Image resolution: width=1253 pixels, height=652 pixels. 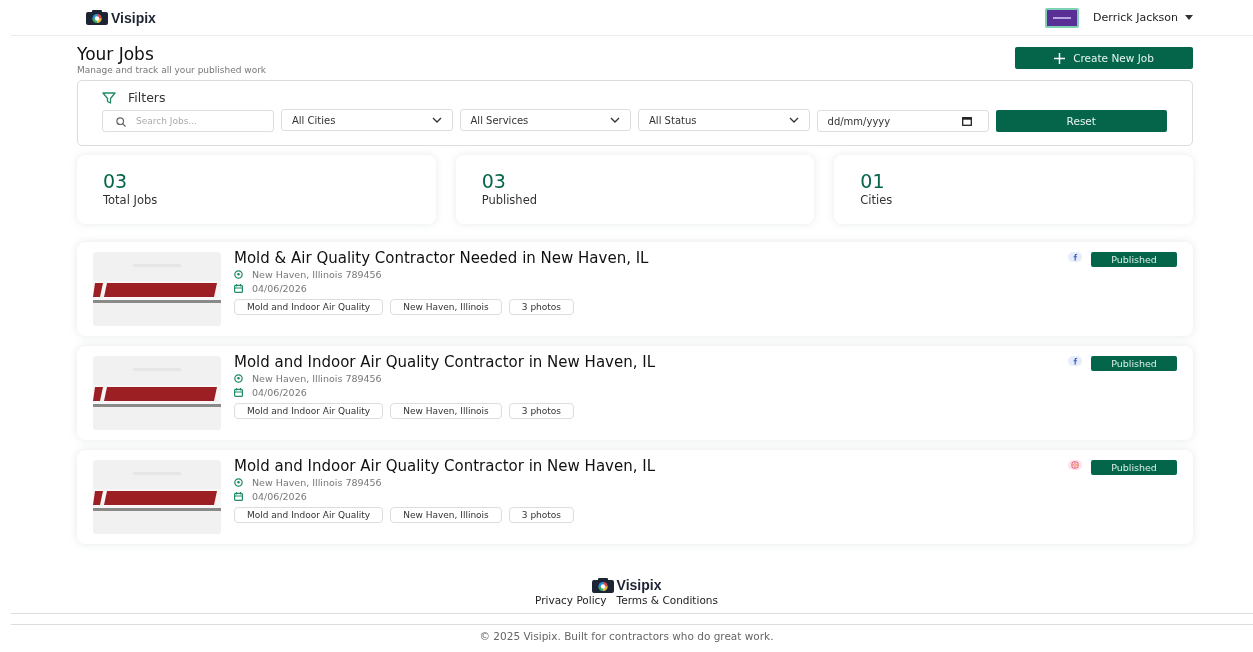 What do you see at coordinates (510, 200) in the screenshot?
I see `stat-label: Published` at bounding box center [510, 200].